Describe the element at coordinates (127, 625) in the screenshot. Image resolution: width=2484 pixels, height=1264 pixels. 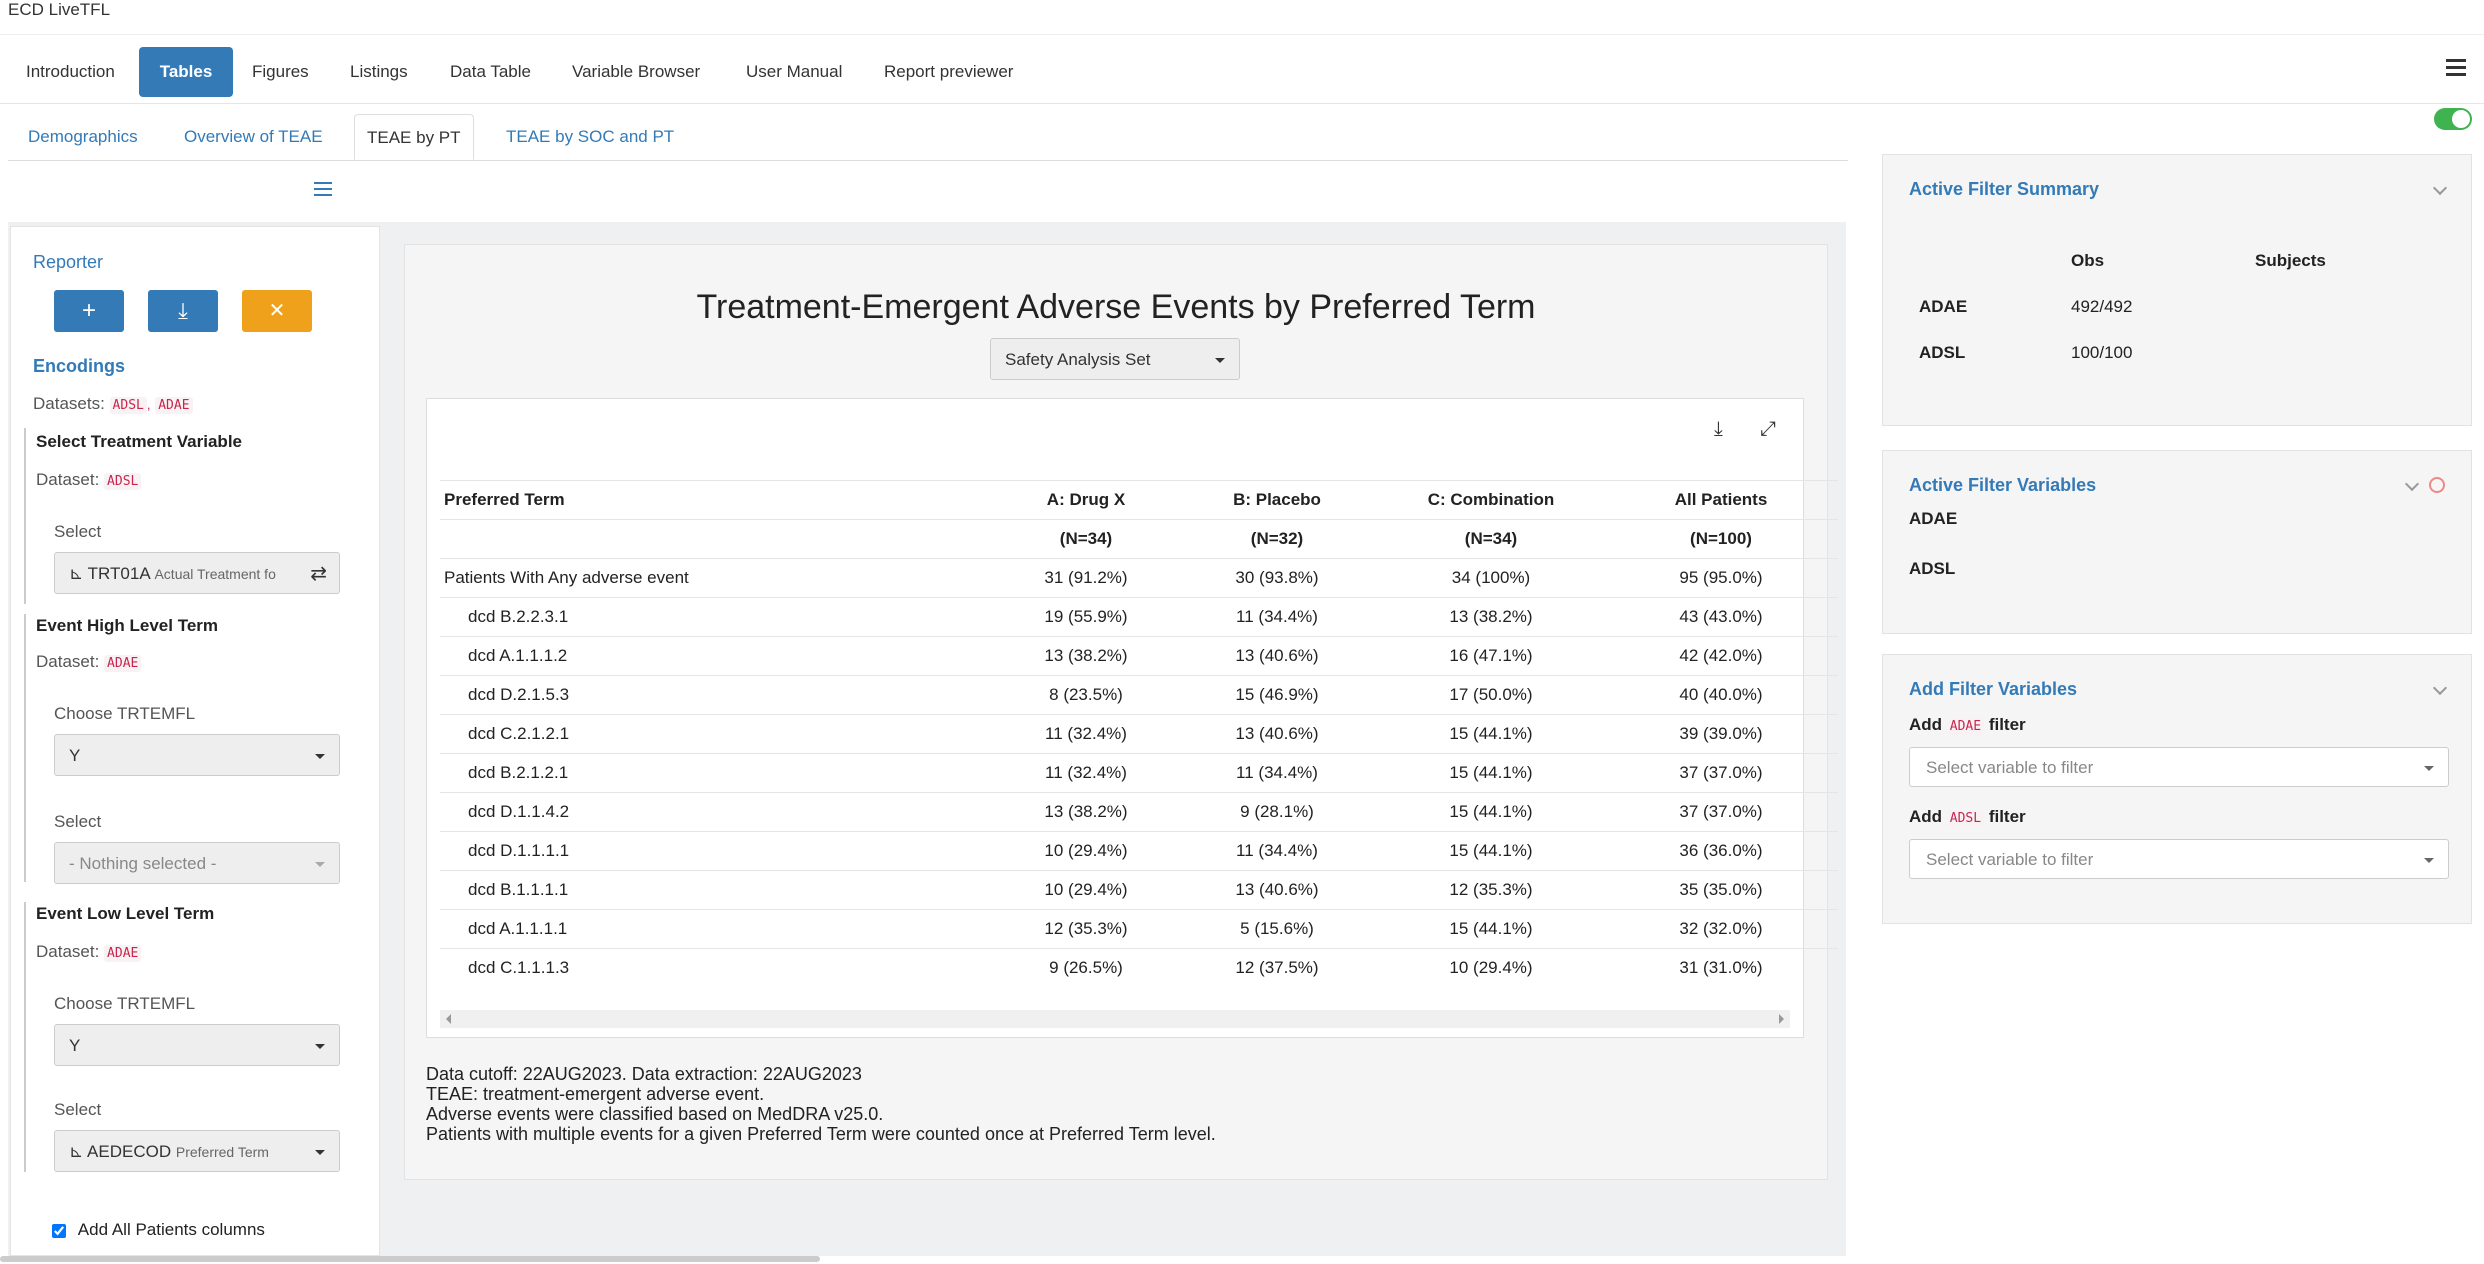
I see `hlt-section-title: Event High Level Term` at that location.